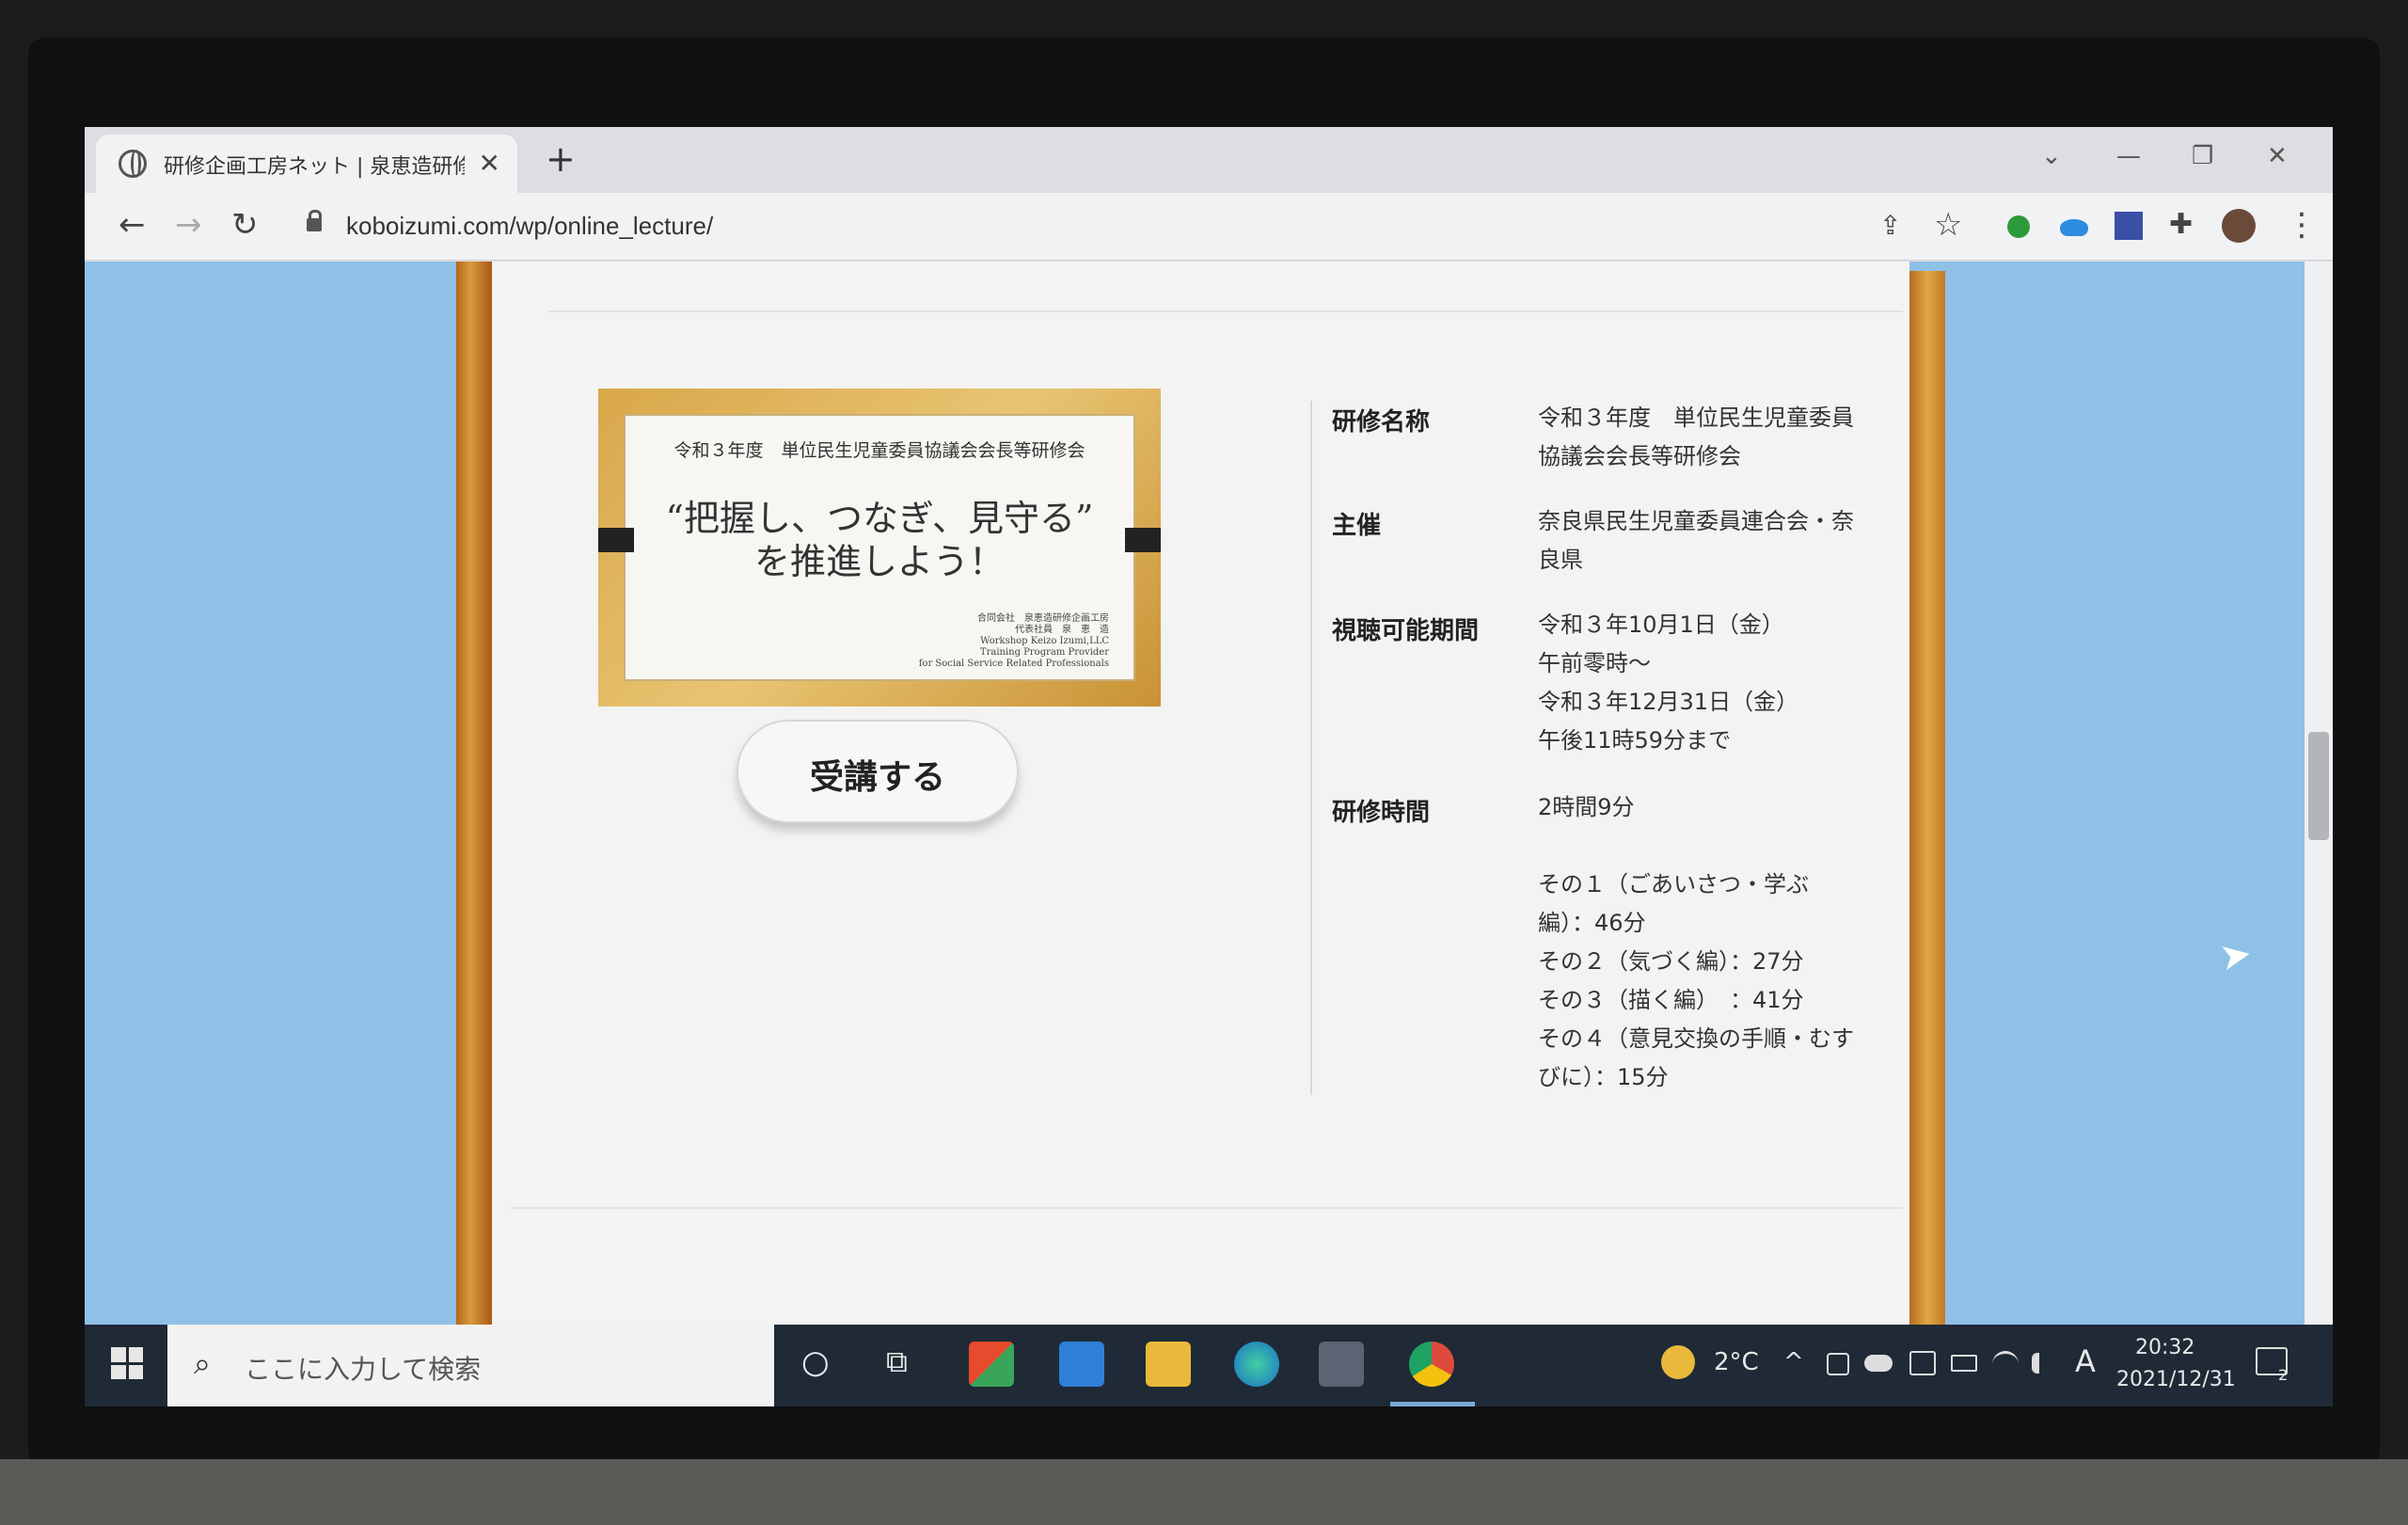 The width and height of the screenshot is (2408, 1525). Describe the element at coordinates (1561, 560) in the screenshot. I see `host-line: 良県` at that location.